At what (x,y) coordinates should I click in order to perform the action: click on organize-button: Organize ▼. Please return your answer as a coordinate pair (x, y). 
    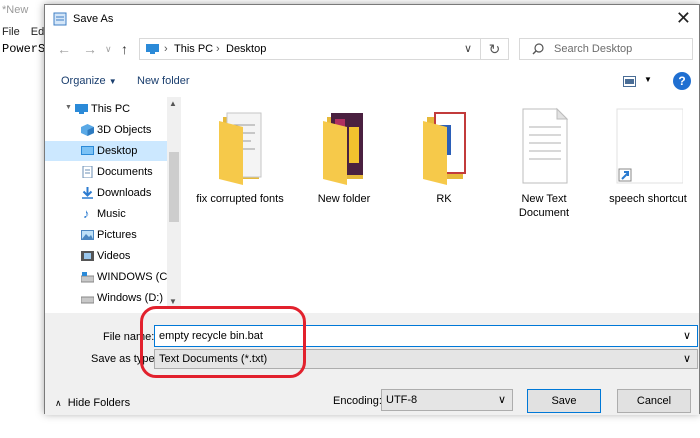
    Looking at the image, I should click on (89, 81).